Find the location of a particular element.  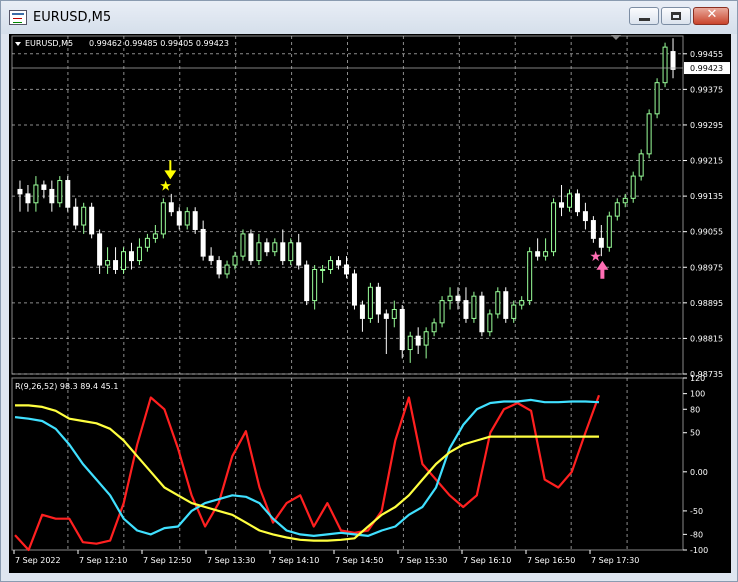

indicator-tick-label: 100 is located at coordinates (697, 394).